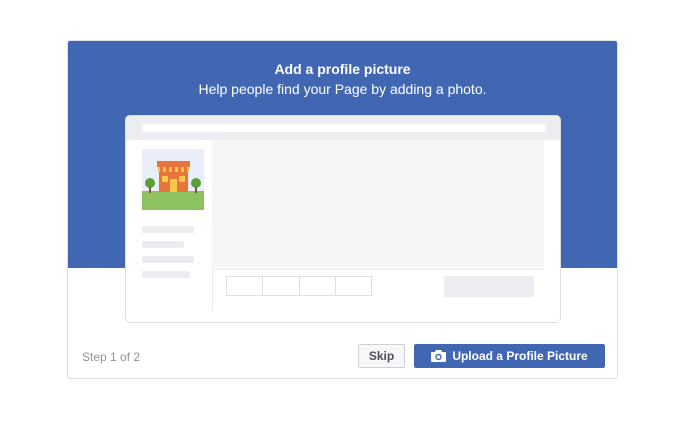 The image size is (682, 439). I want to click on skip-button: Skip, so click(381, 356).